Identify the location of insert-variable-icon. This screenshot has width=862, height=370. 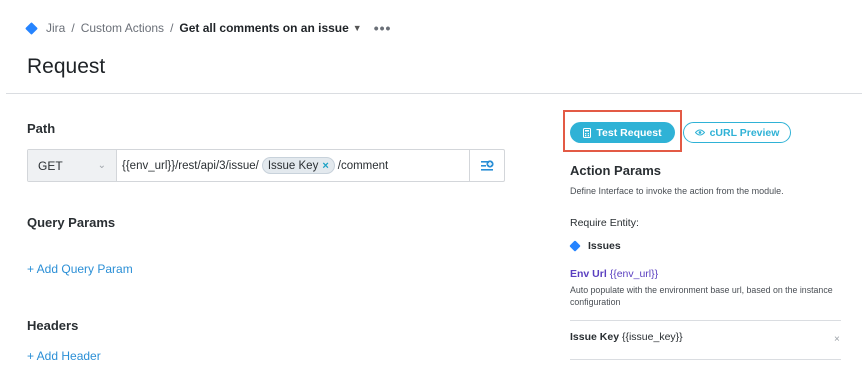
(487, 165).